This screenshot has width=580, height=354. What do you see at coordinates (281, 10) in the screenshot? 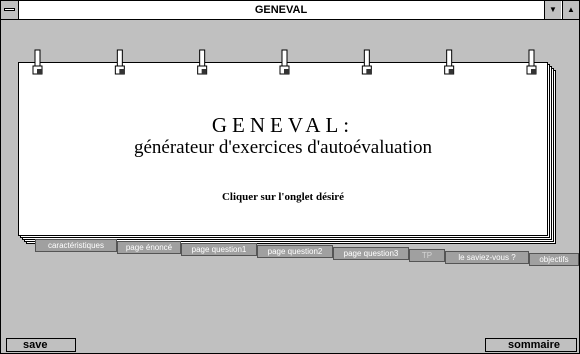
I see `window-title: GENEVAL` at bounding box center [281, 10].